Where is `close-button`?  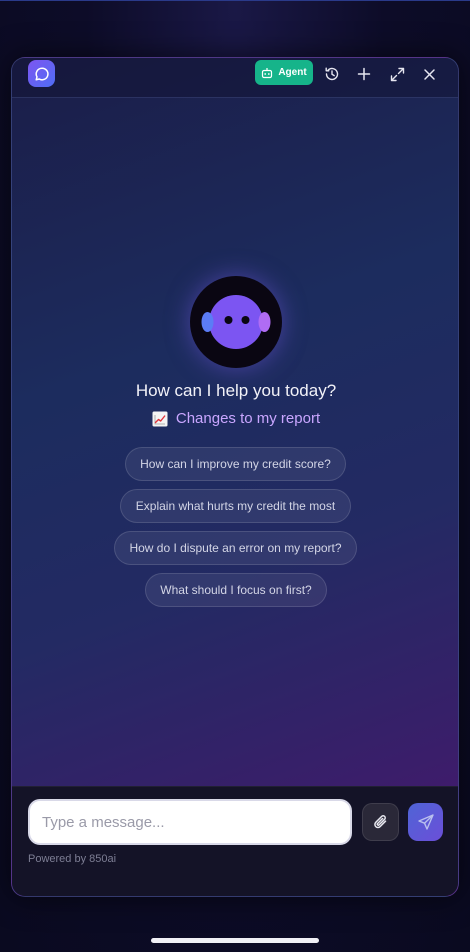 close-button is located at coordinates (429, 74).